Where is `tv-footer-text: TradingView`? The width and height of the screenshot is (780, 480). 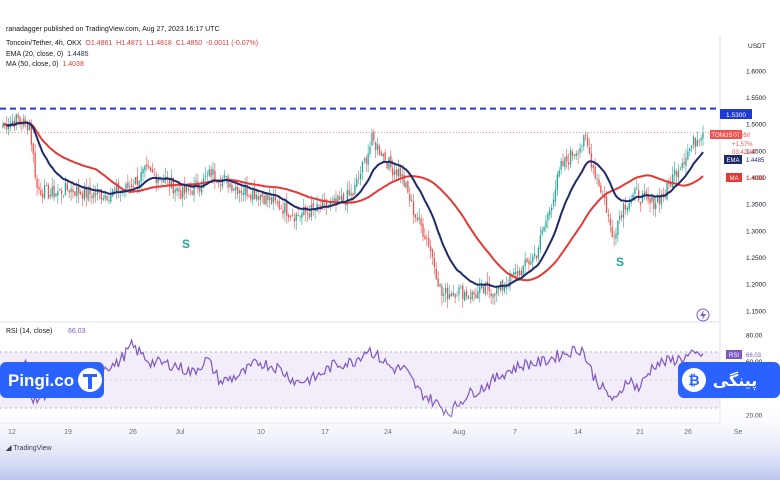 tv-footer-text: TradingView is located at coordinates (32, 448).